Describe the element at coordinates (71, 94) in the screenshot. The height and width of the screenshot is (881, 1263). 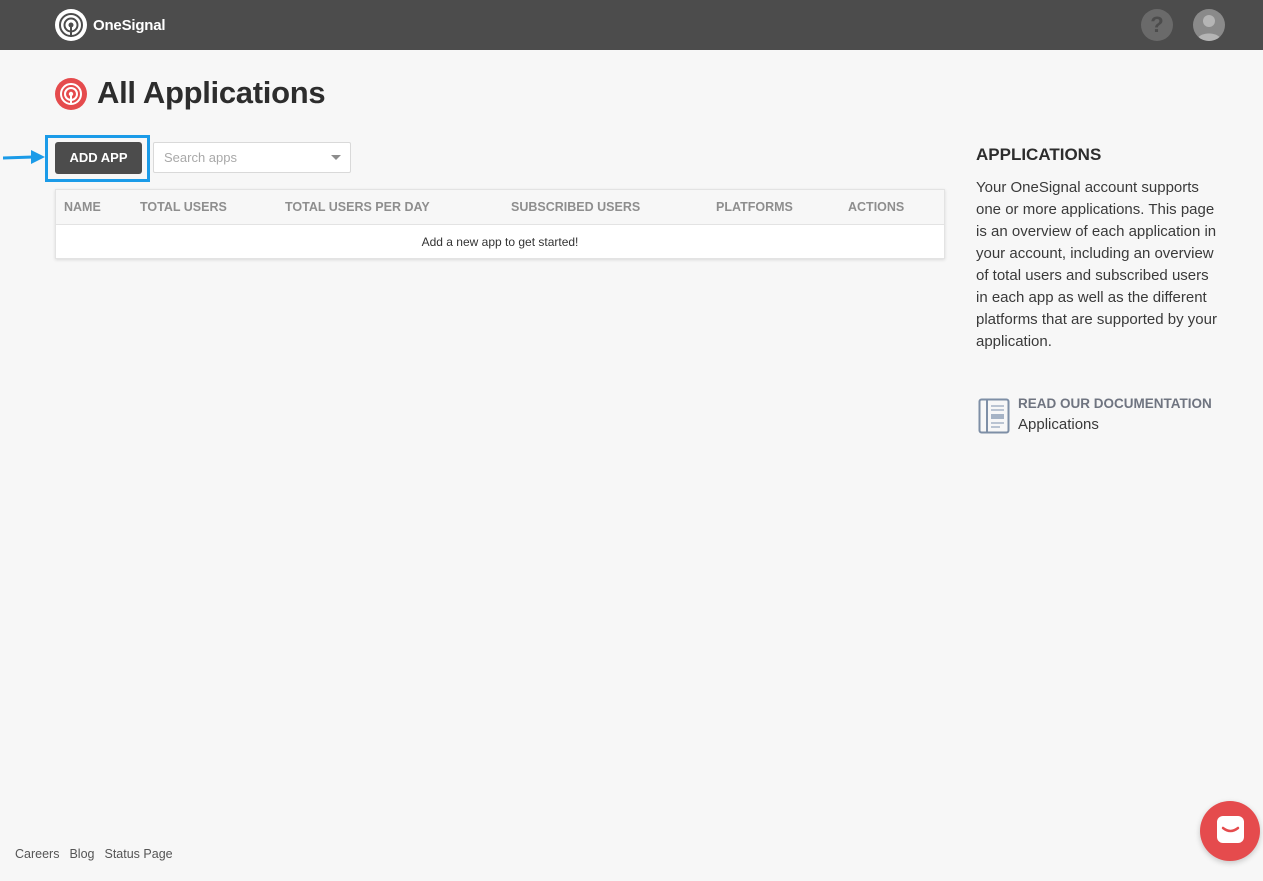
I see `onesignal-app-icon` at that location.